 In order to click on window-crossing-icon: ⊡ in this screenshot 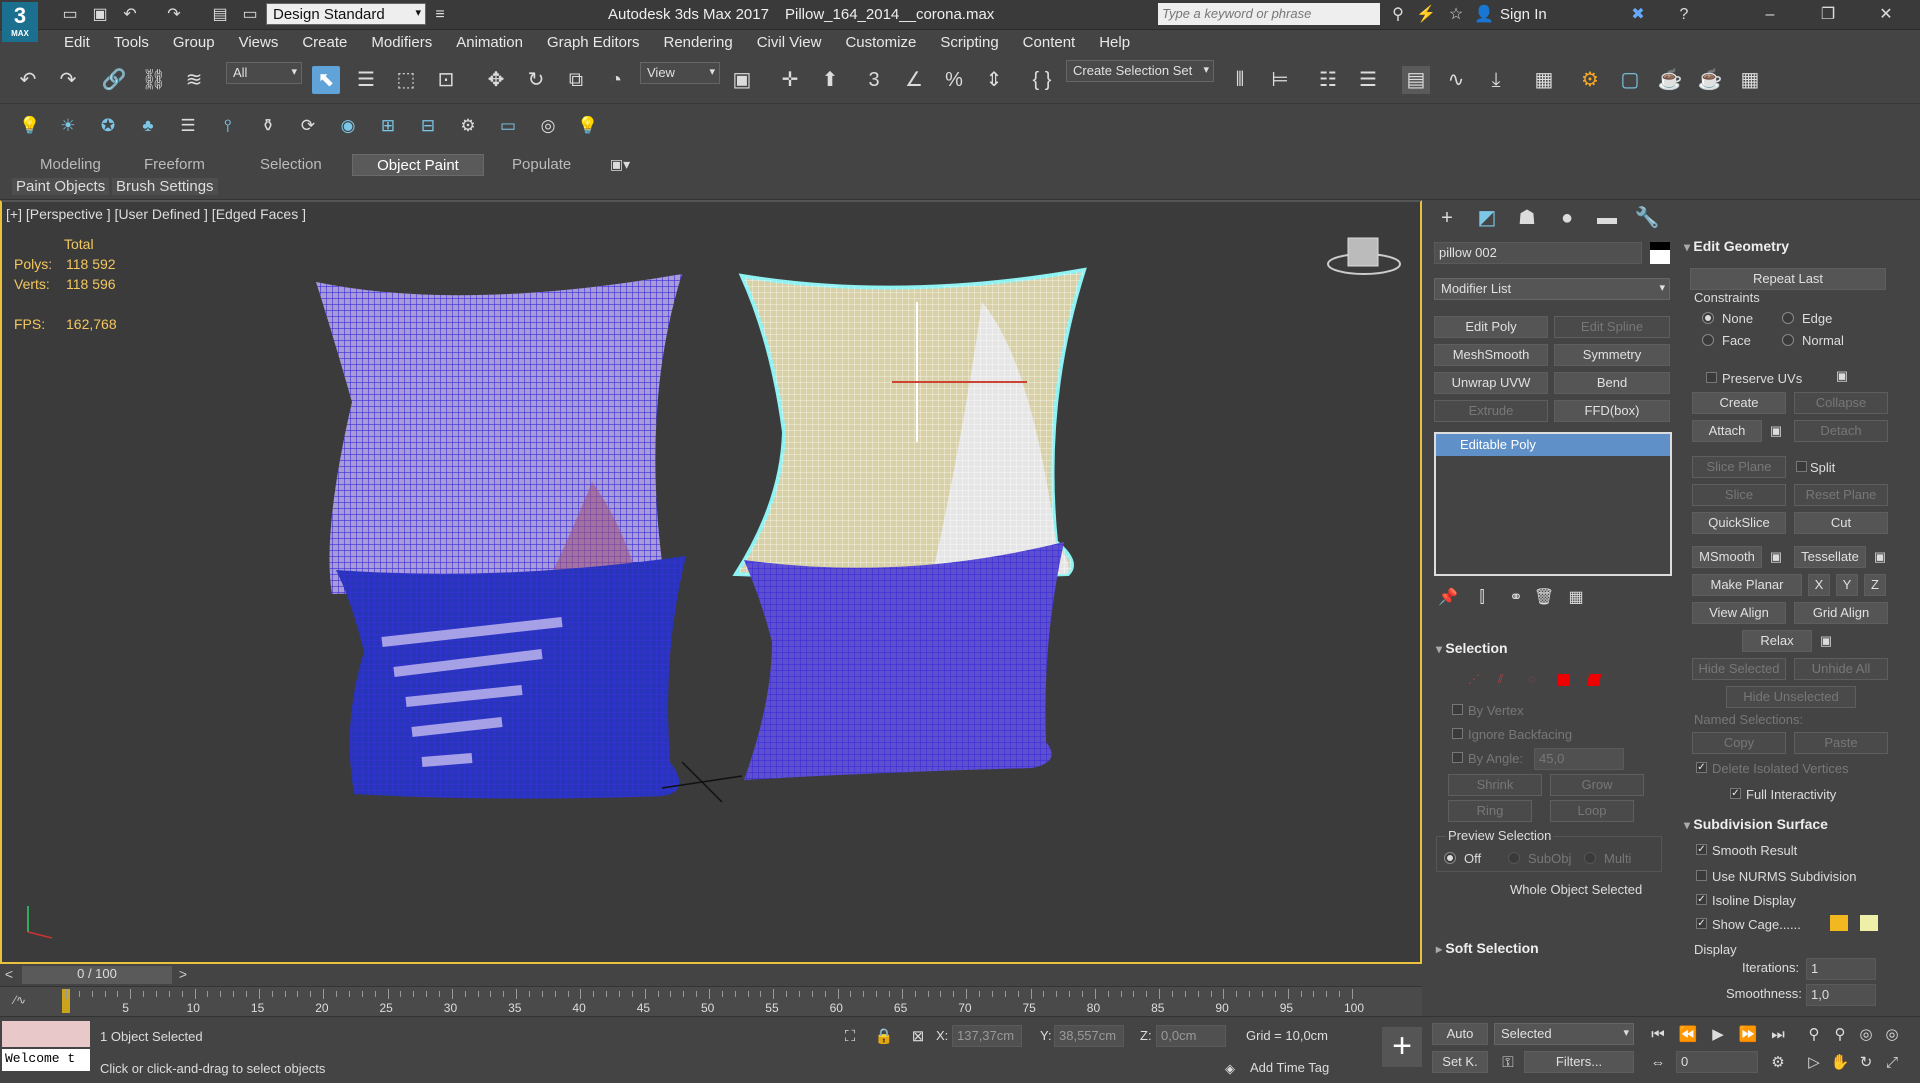, I will do `click(446, 80)`.